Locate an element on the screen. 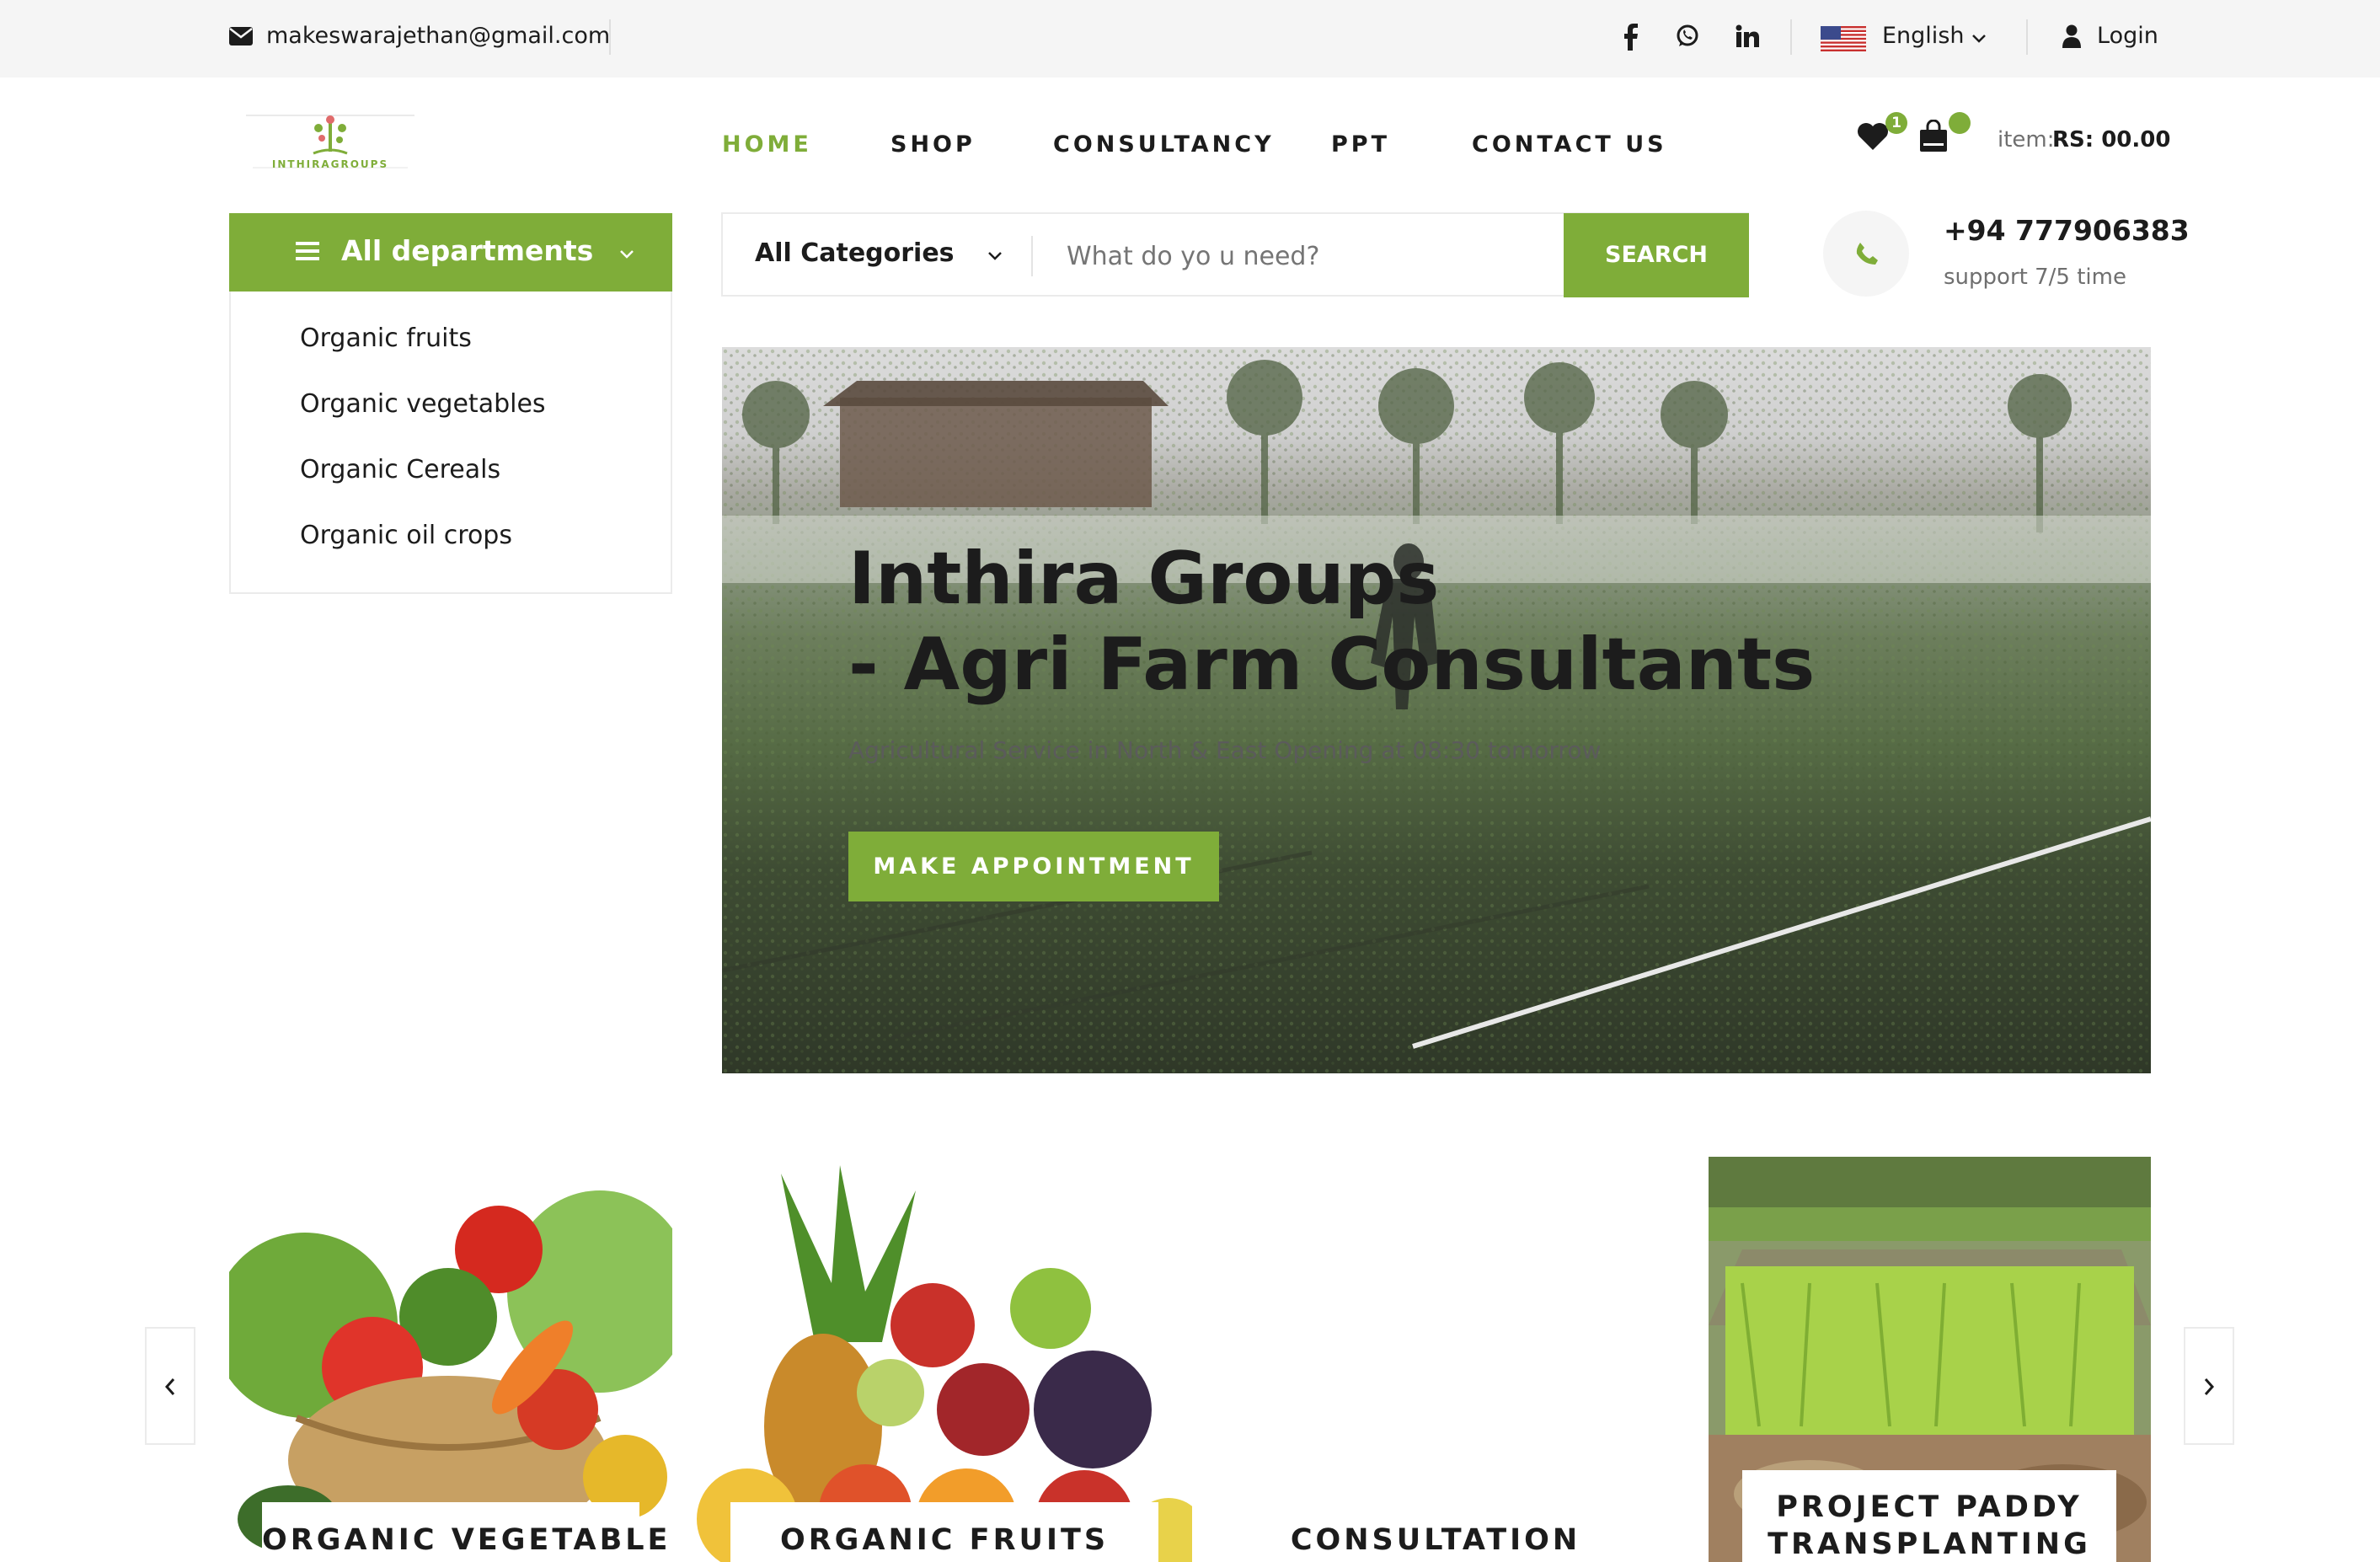  vegetables-image is located at coordinates (451, 1359).